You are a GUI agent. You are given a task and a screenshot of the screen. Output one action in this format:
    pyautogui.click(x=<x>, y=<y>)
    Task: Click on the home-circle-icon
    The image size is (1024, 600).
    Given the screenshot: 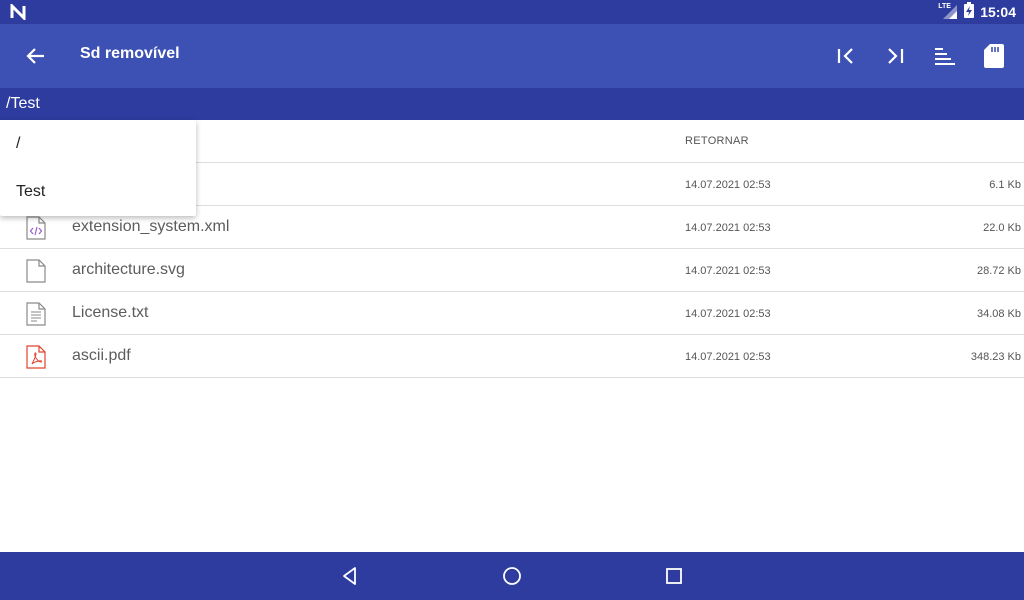 What is the action you would take?
    pyautogui.click(x=512, y=576)
    